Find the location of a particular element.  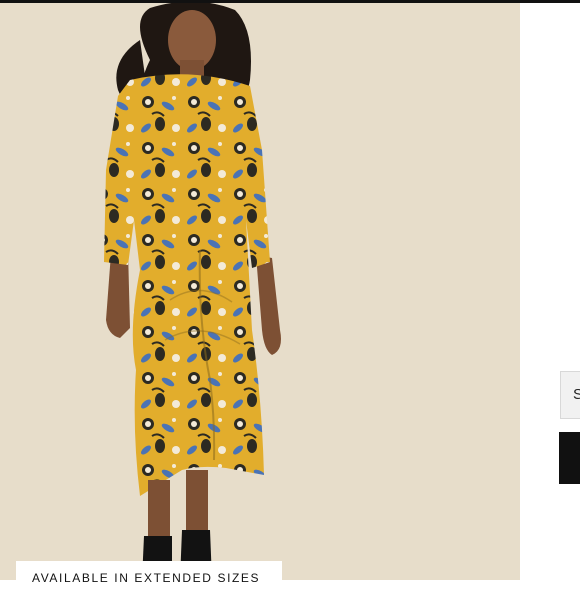

right-panel: S is located at coordinates (550, 291).